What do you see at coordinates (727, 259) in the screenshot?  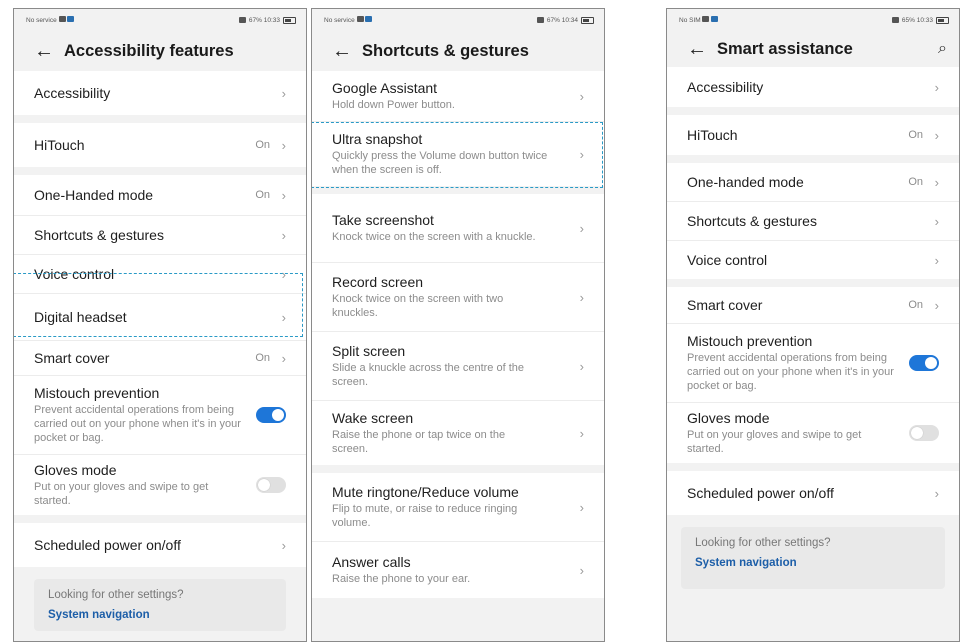 I see `setting-label: Voice control` at bounding box center [727, 259].